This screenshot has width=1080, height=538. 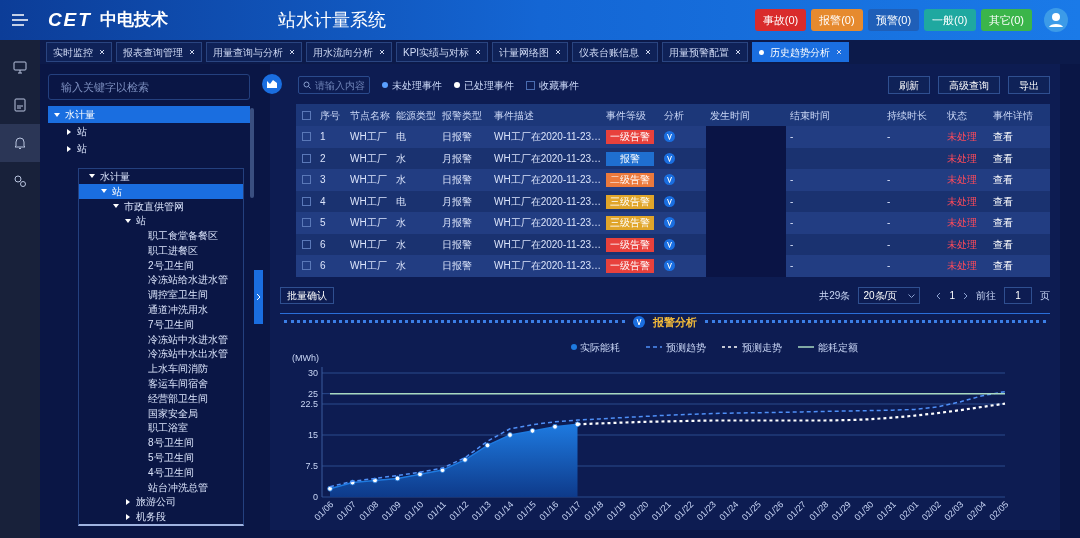 I want to click on legend-label: 预测趋势, so click(x=686, y=347).